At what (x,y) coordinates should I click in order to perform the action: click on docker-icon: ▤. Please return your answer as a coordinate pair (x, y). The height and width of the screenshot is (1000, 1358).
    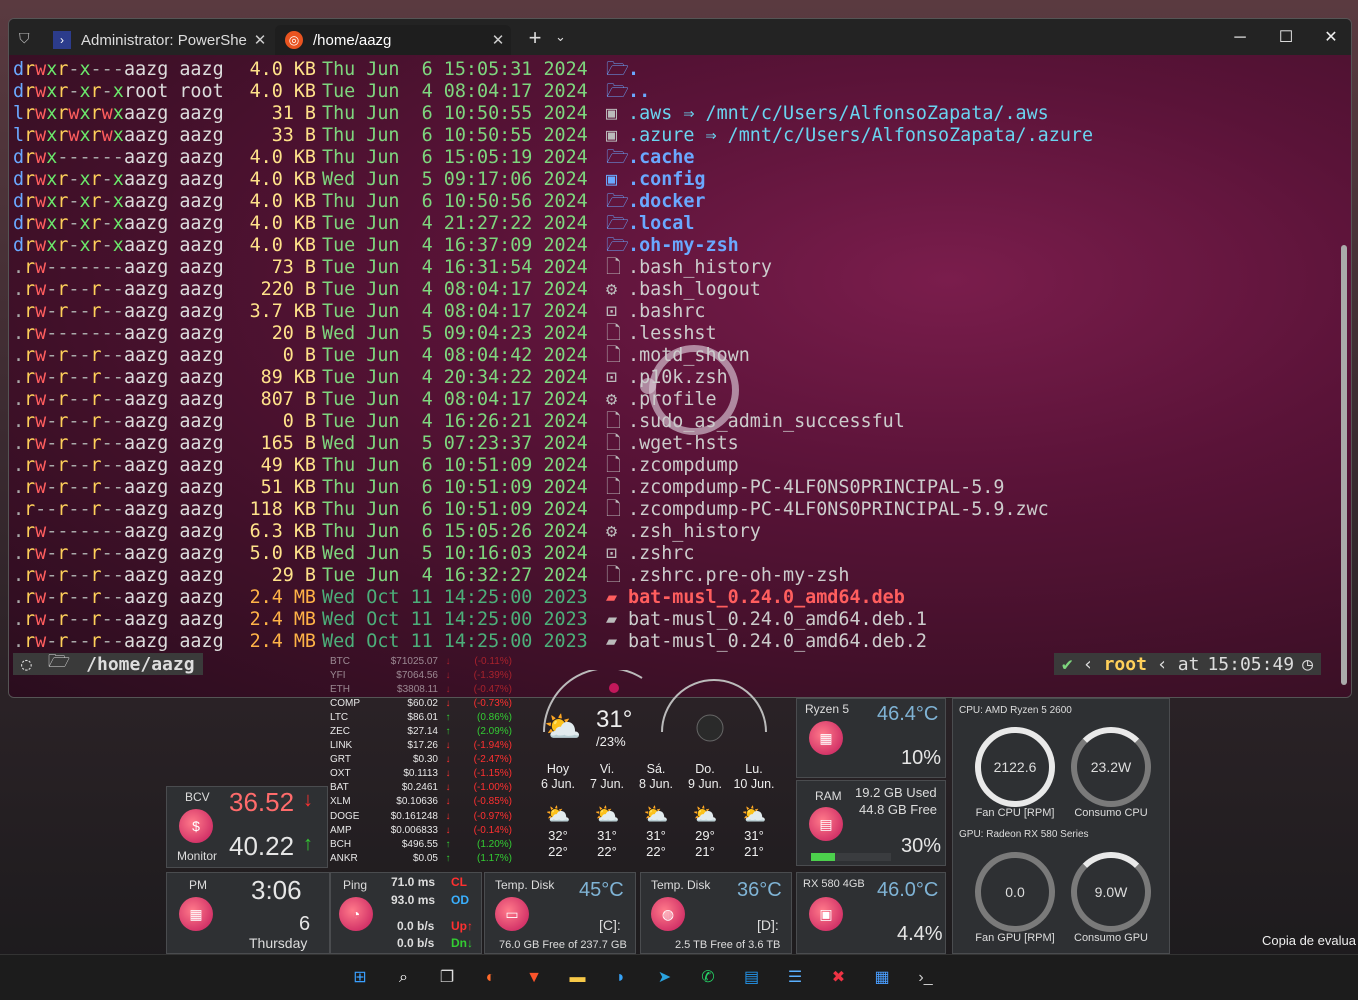
    Looking at the image, I should click on (752, 978).